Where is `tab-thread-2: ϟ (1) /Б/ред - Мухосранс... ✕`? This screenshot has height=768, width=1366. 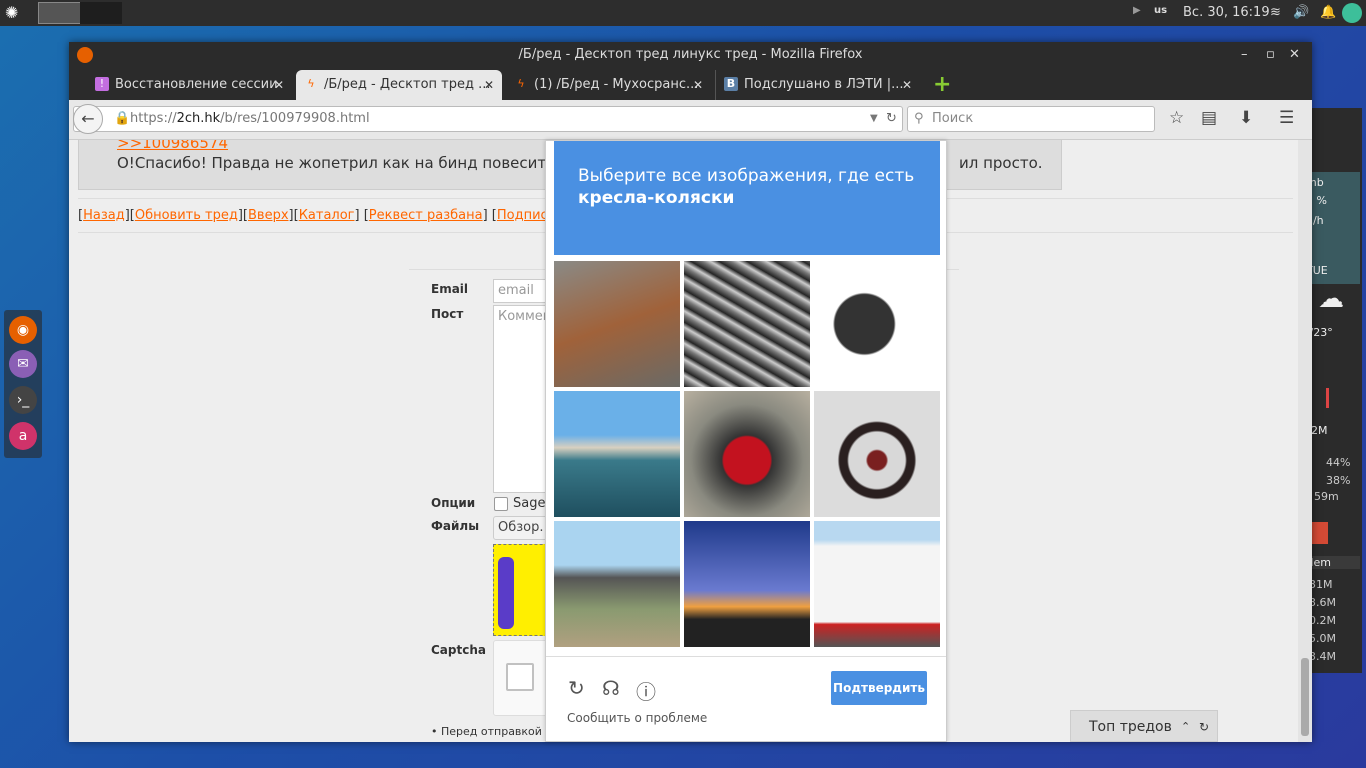
tab-thread-2: ϟ (1) /Б/ред - Мухосранс... ✕ is located at coordinates (608, 85).